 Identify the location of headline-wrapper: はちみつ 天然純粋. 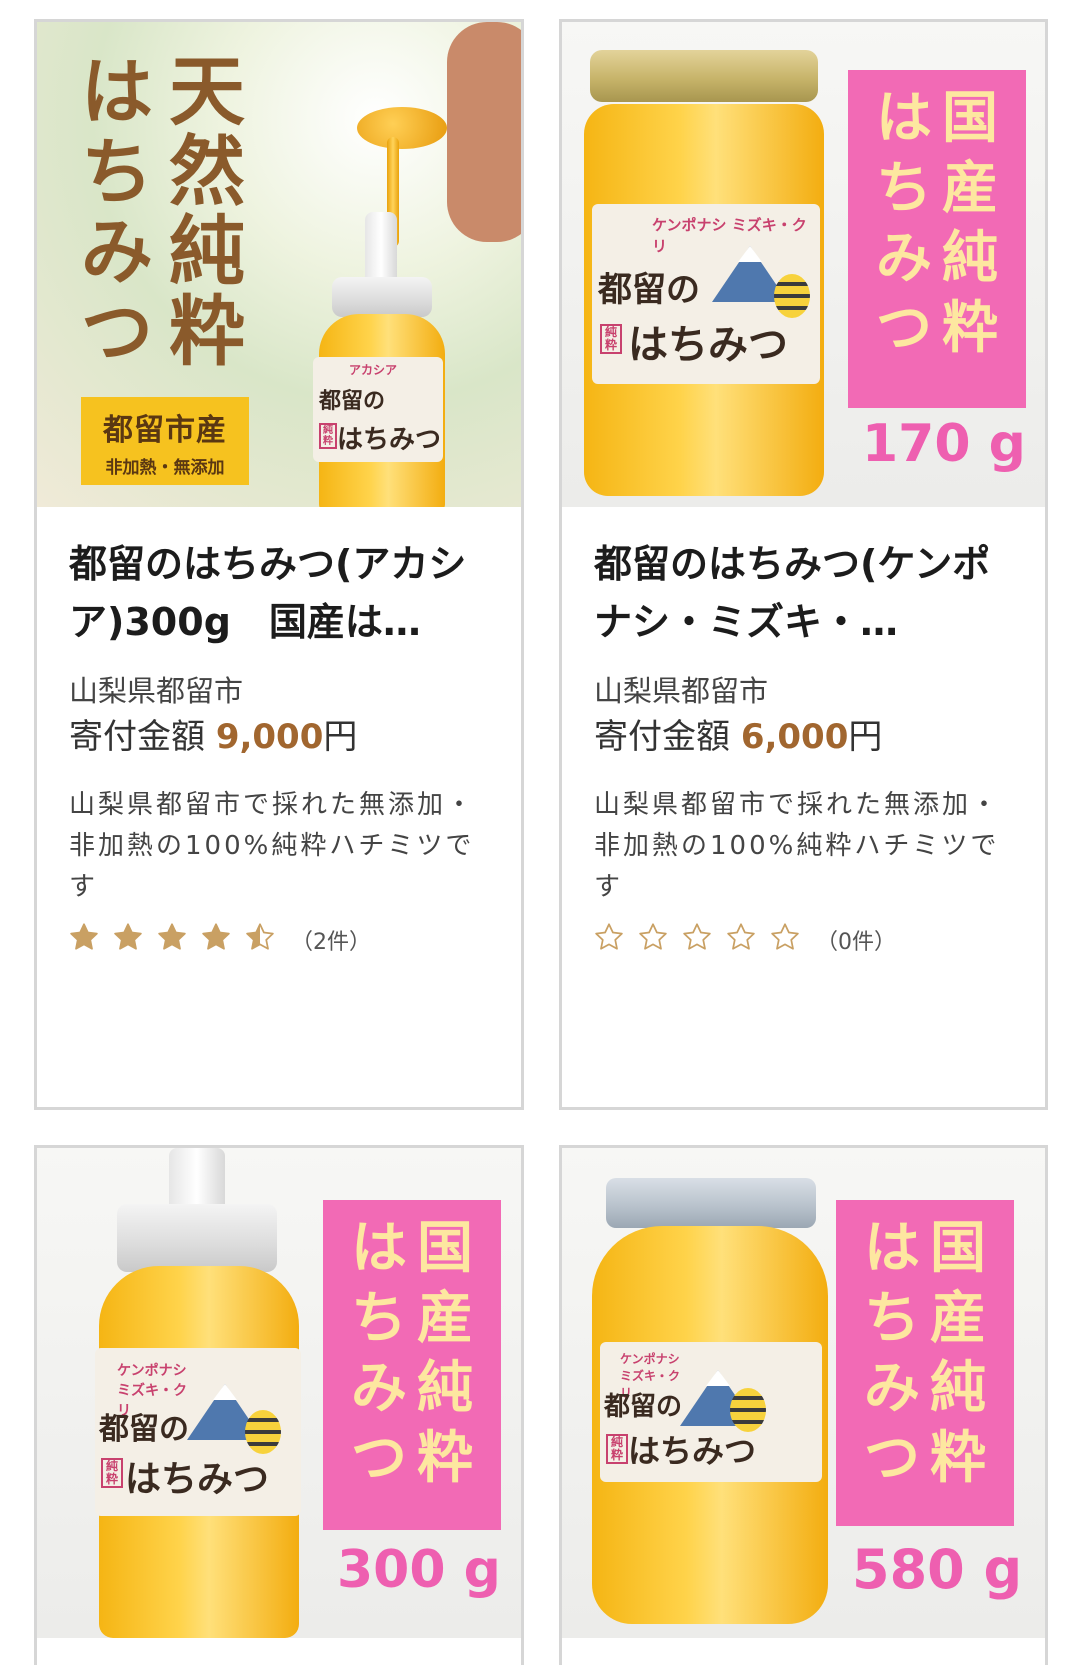
(163, 212).